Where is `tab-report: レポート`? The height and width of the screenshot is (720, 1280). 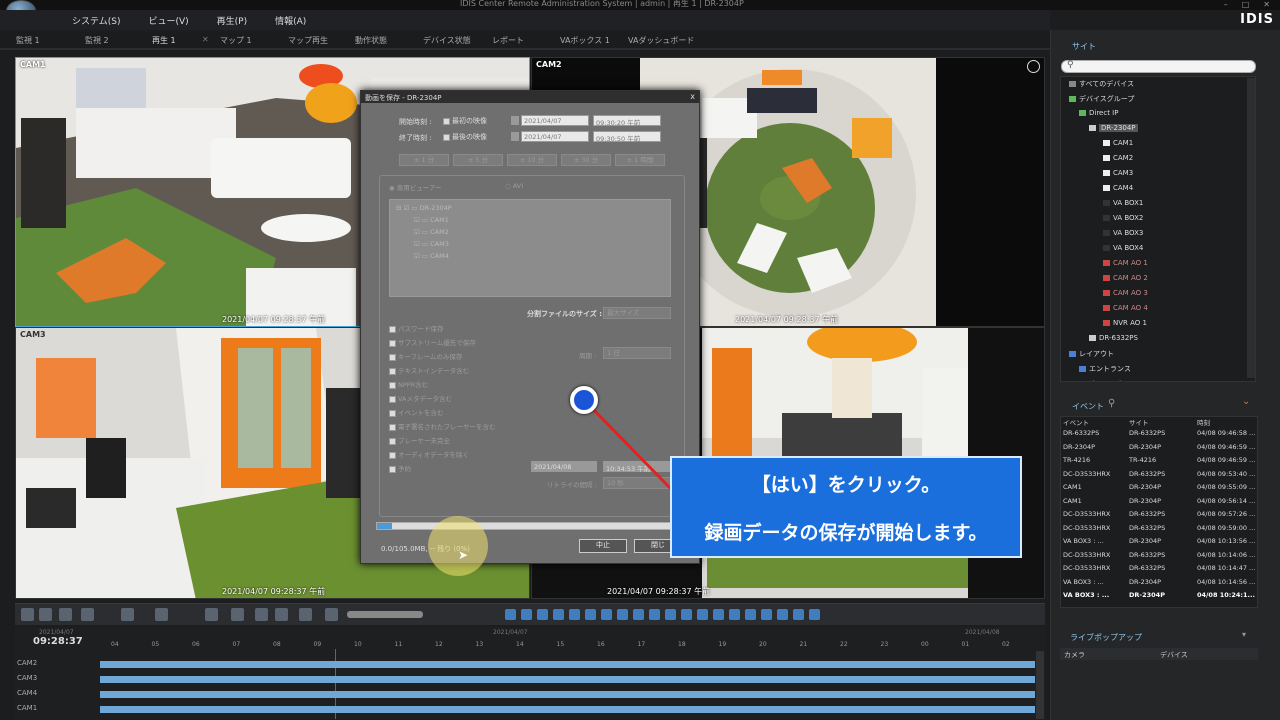
tab-report: レポート is located at coordinates (508, 40).